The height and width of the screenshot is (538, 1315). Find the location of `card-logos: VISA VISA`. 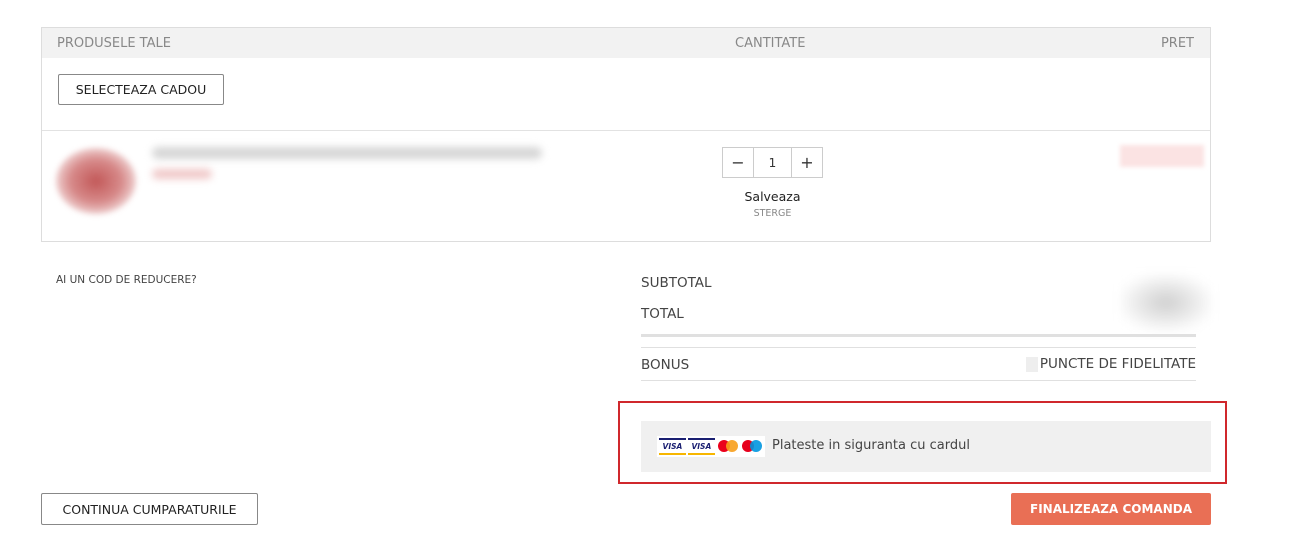

card-logos: VISA VISA is located at coordinates (711, 446).